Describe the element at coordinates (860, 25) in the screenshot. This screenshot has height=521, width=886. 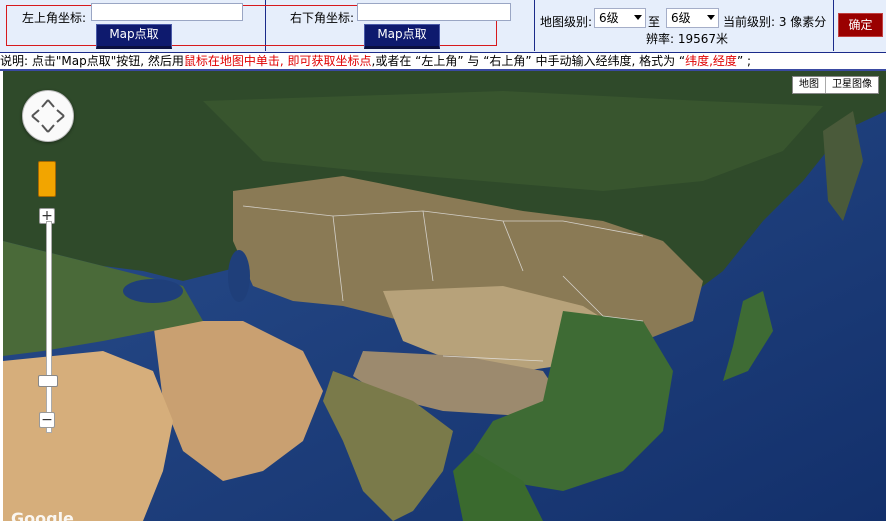
I see `confirm-button: 确定` at that location.